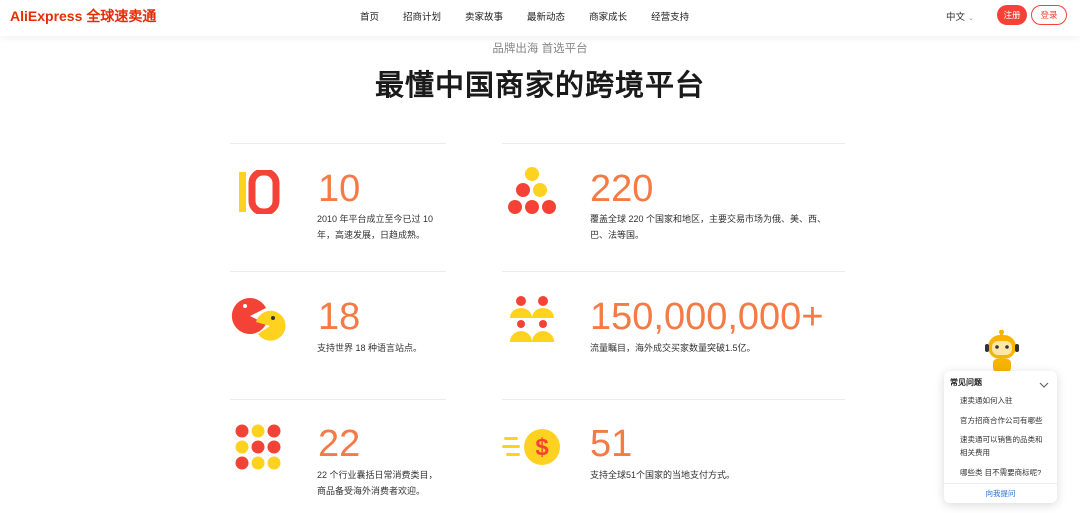  I want to click on chevron-down-icon: ⌄, so click(971, 18).